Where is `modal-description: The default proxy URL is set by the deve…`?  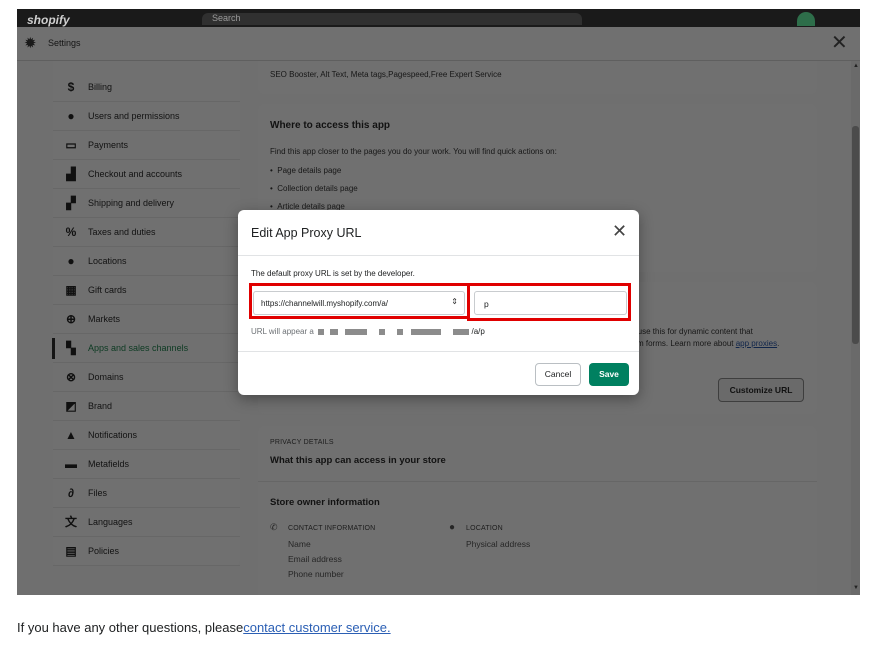 modal-description: The default proxy URL is set by the deve… is located at coordinates (333, 273).